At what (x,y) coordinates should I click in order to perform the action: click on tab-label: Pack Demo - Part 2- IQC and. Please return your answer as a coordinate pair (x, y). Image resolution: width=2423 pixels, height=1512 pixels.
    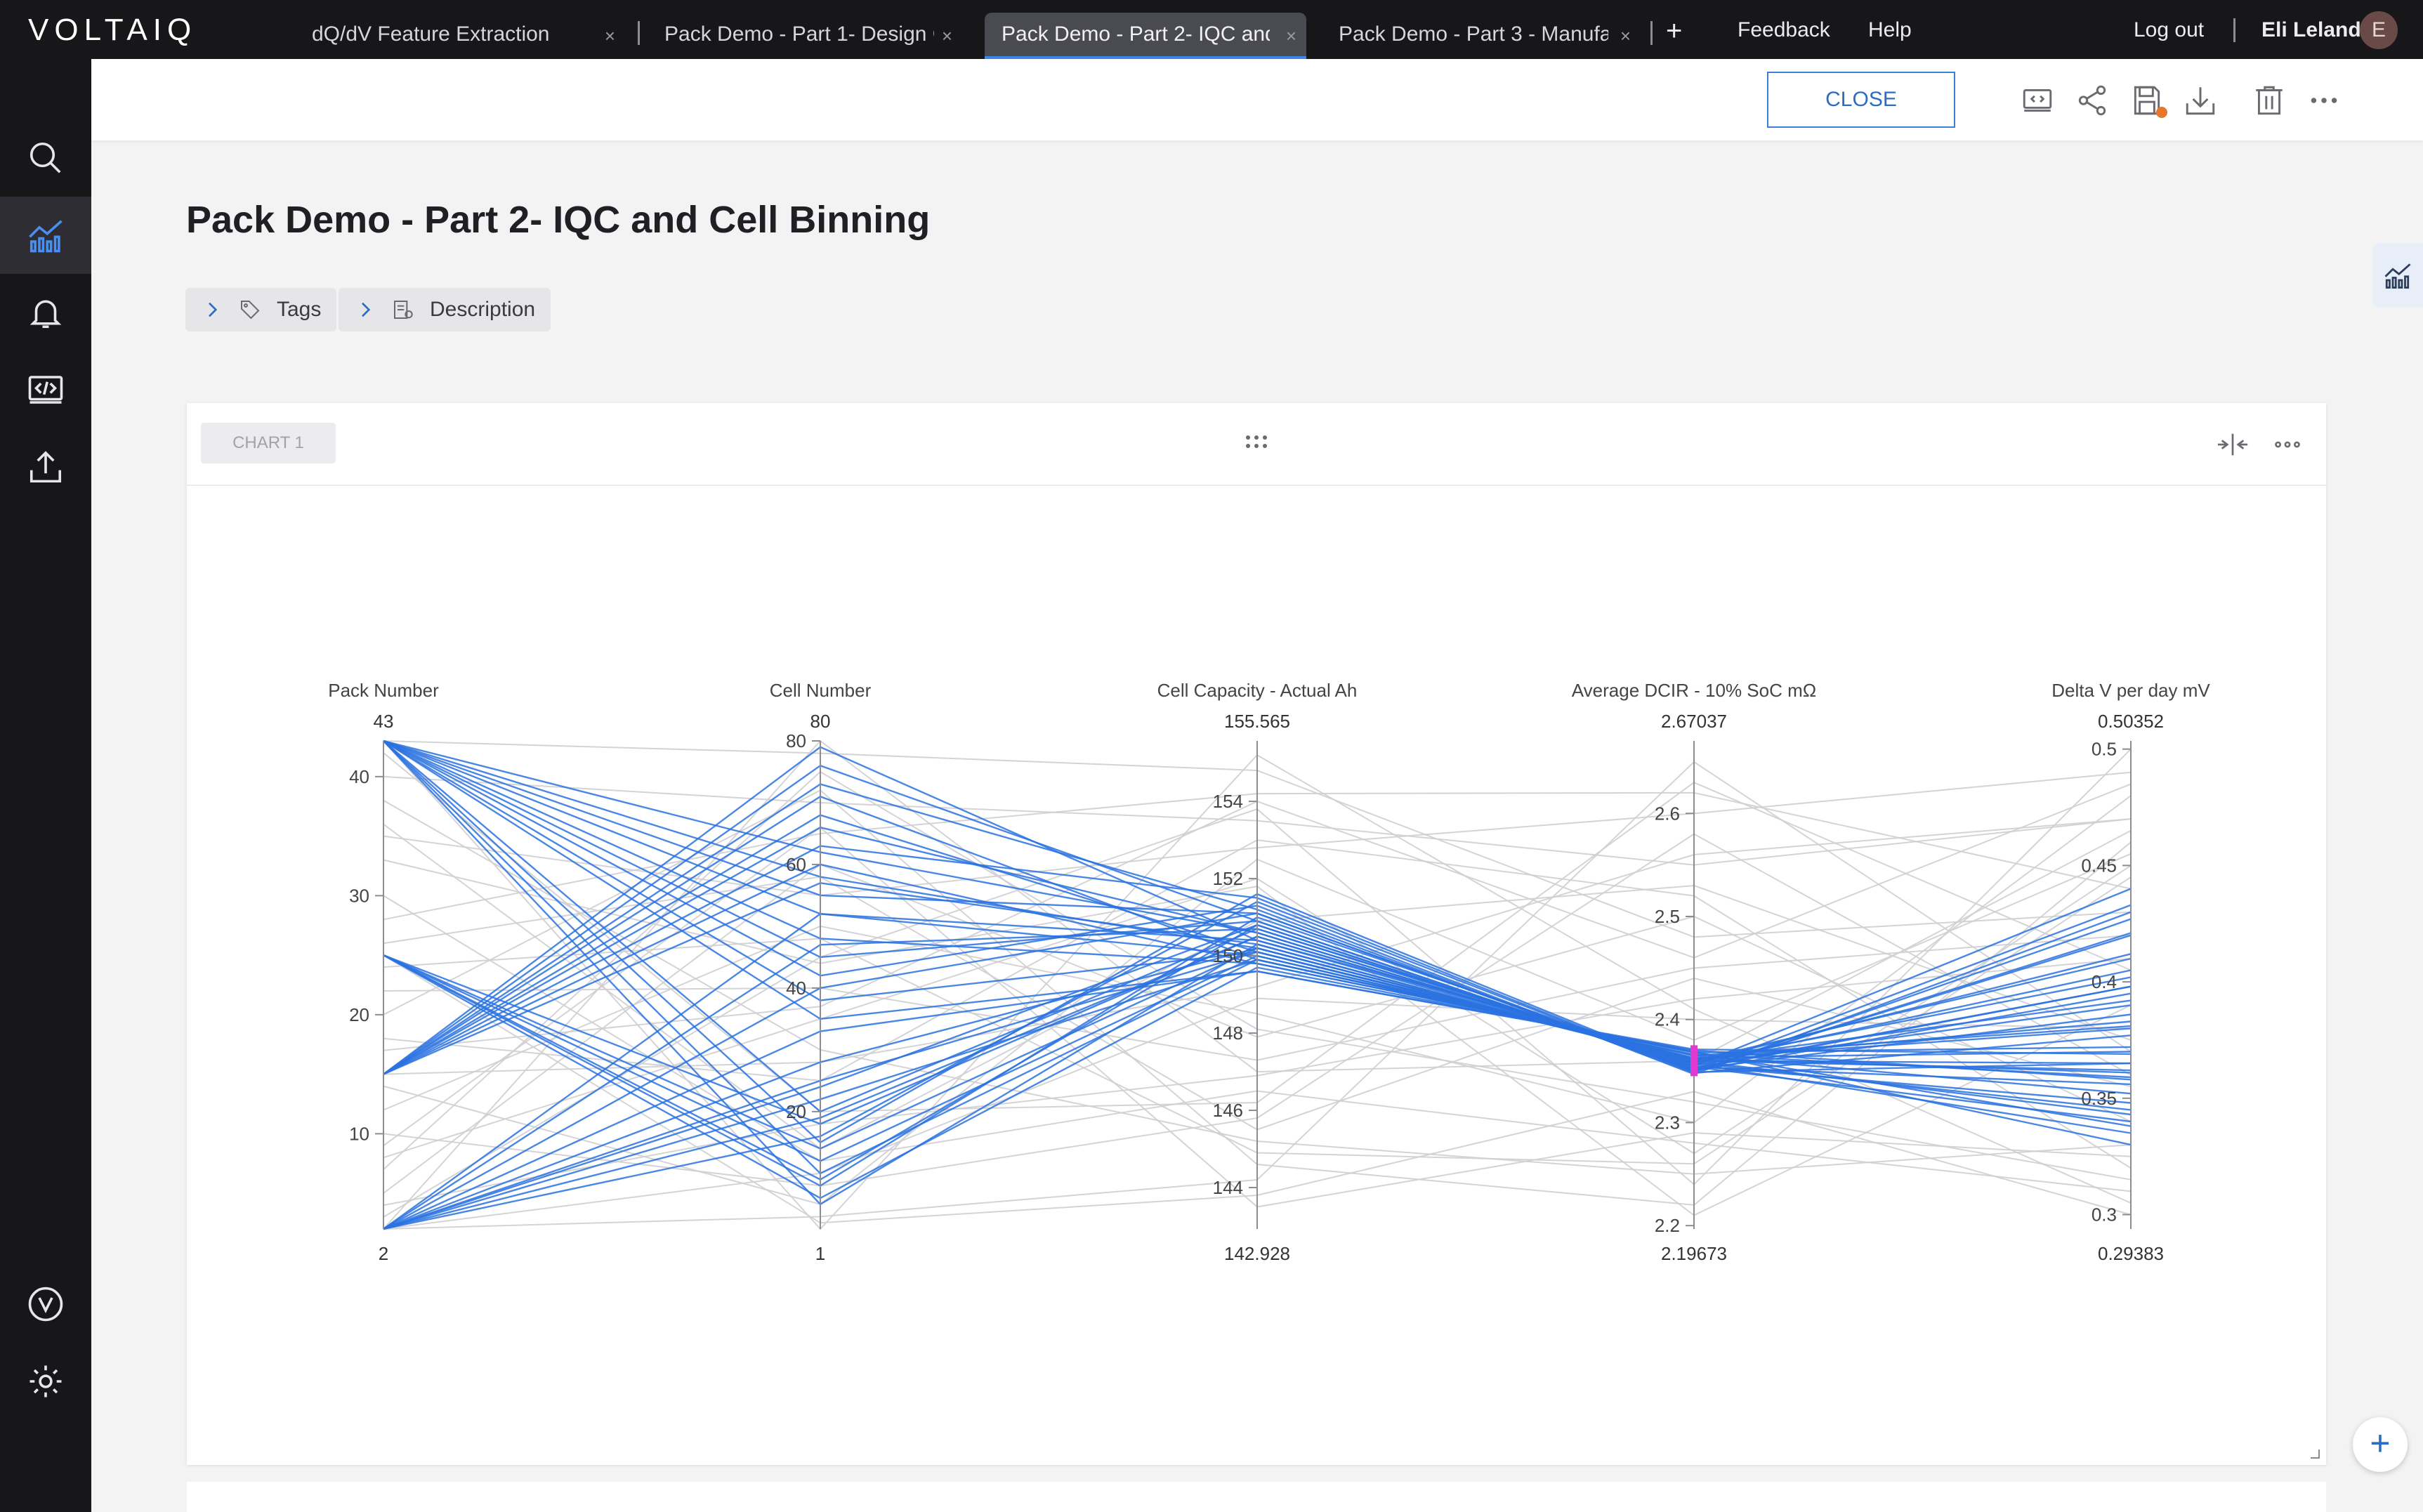
    Looking at the image, I should click on (1136, 34).